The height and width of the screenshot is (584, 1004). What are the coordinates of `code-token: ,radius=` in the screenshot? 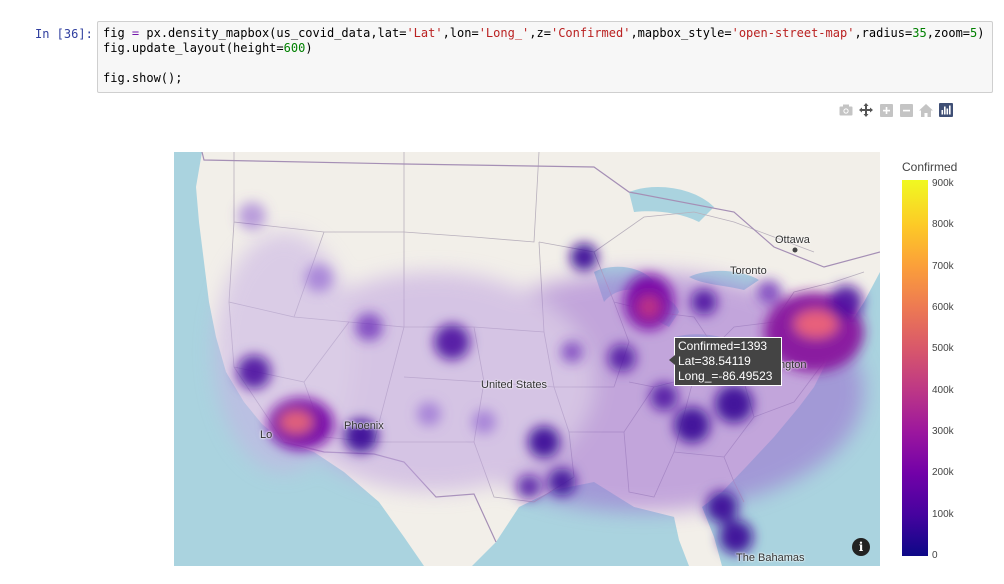 It's located at (883, 33).